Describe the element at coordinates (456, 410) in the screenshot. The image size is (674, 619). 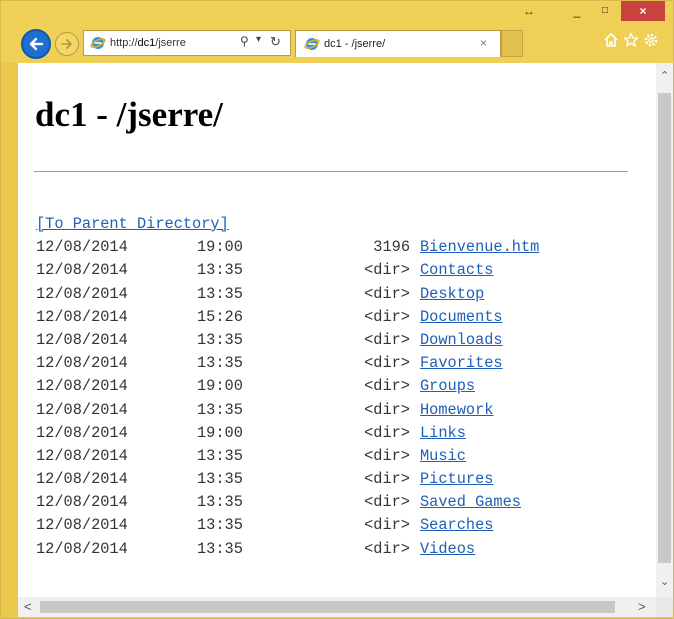
I see `entry-link: Homework` at that location.